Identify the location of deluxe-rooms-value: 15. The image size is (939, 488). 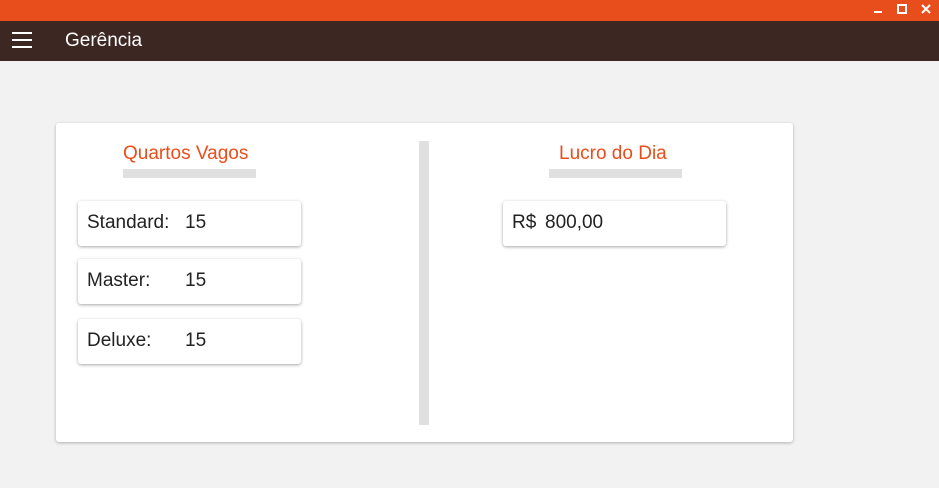
(196, 340).